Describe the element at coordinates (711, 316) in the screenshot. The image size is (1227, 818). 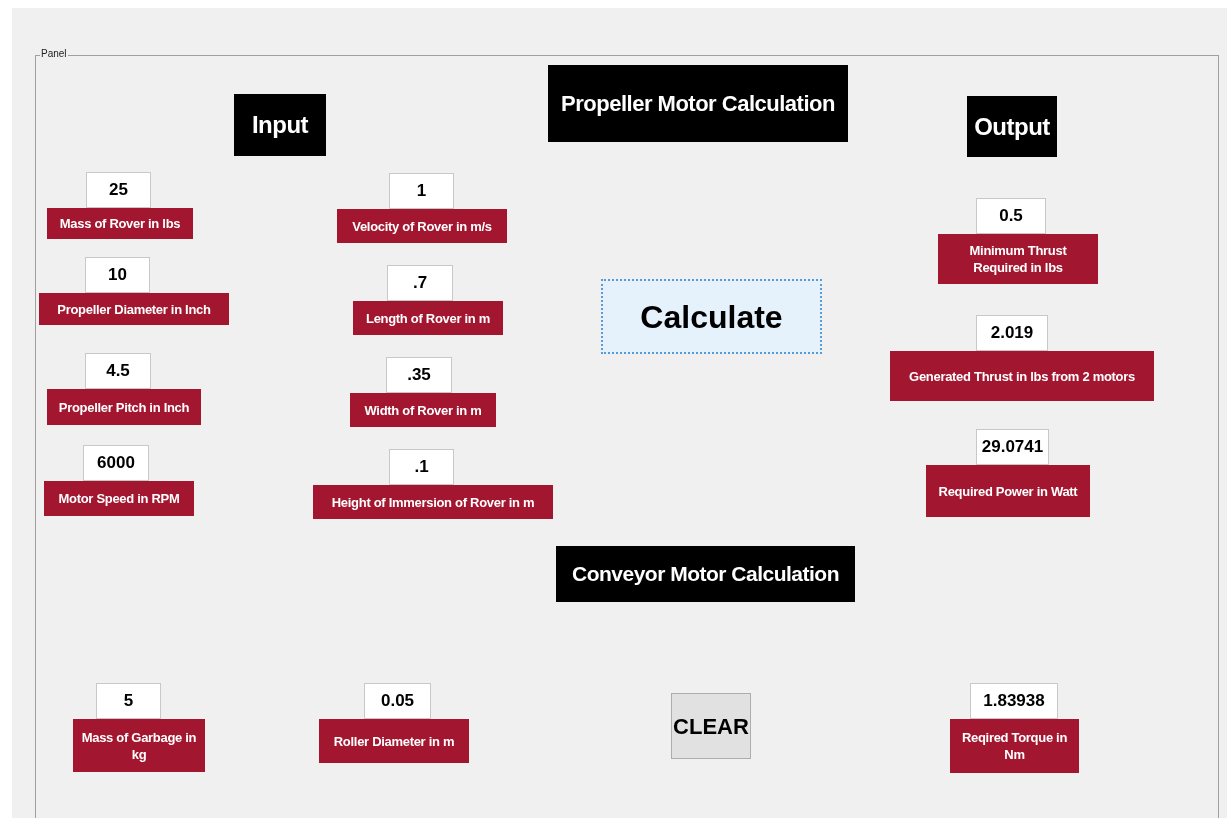
I see `calculate-button: Calculate` at that location.